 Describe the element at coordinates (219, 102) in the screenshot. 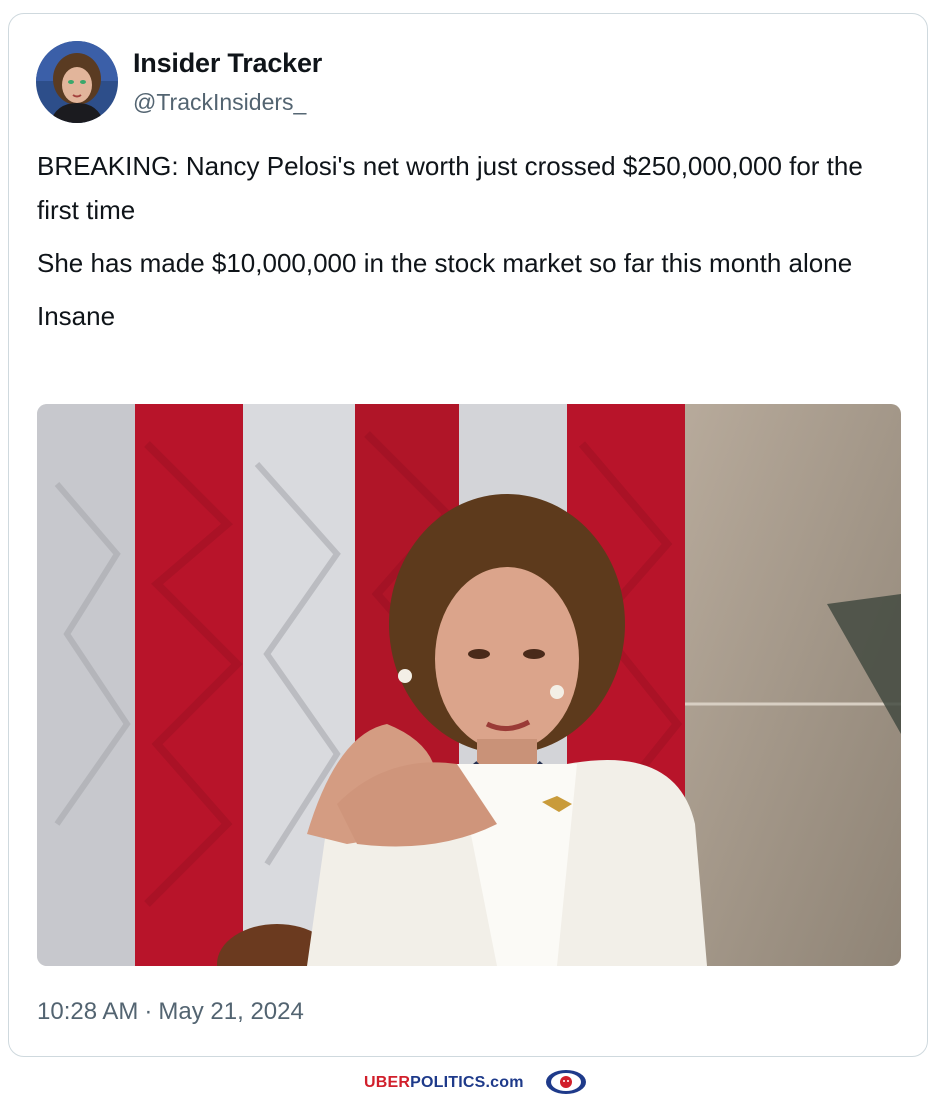

I see `user-handle: @TrackInsiders_` at that location.